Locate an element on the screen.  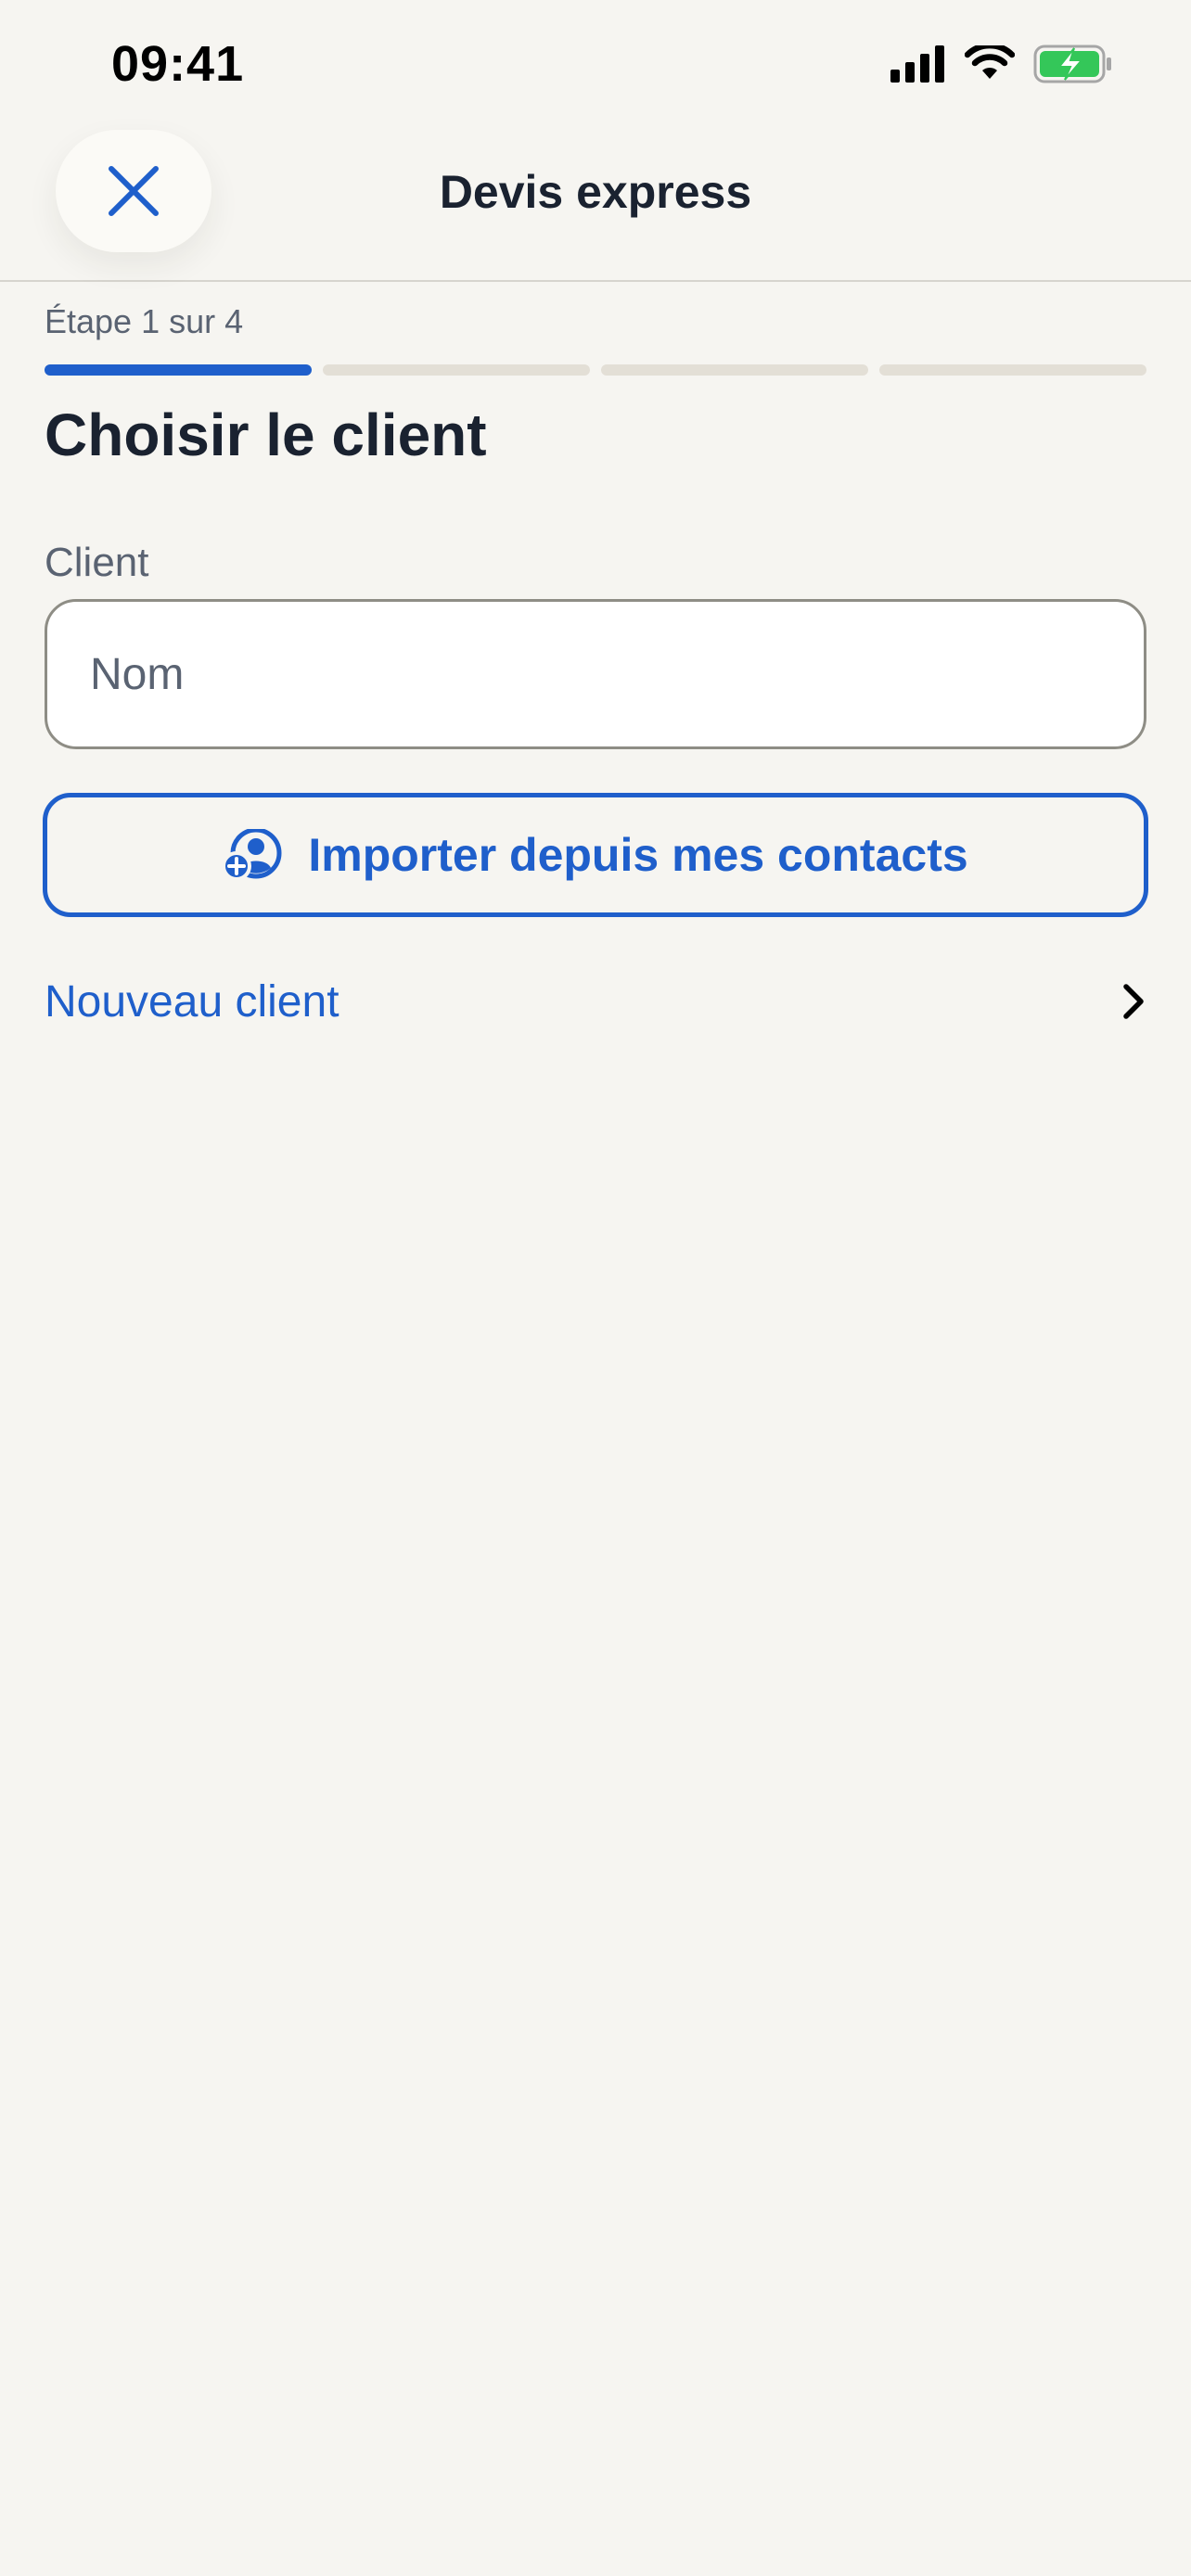
new-client-label: Nouveau client is located at coordinates (192, 1002).